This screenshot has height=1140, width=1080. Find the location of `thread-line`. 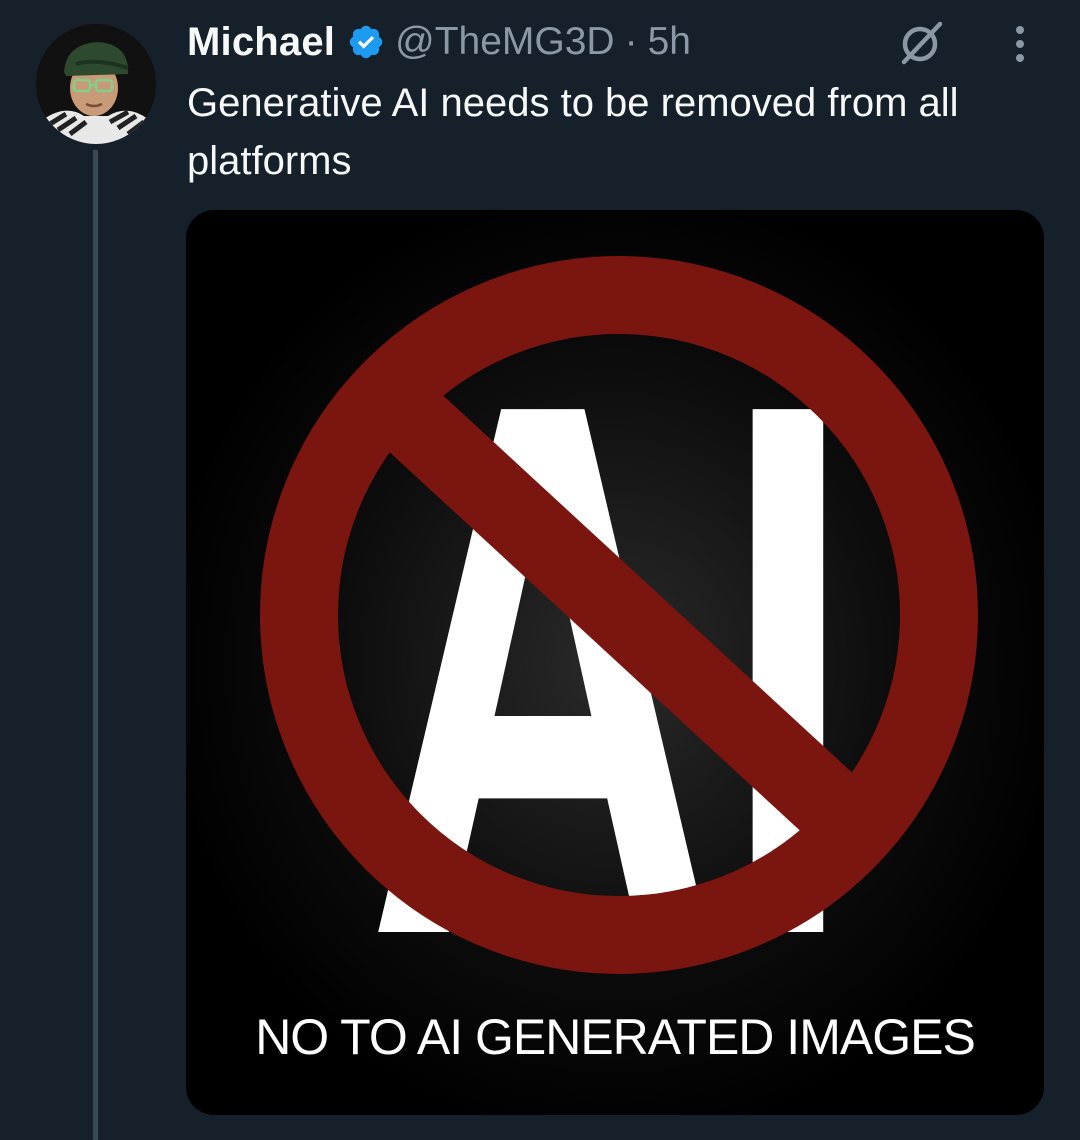

thread-line is located at coordinates (95, 645).